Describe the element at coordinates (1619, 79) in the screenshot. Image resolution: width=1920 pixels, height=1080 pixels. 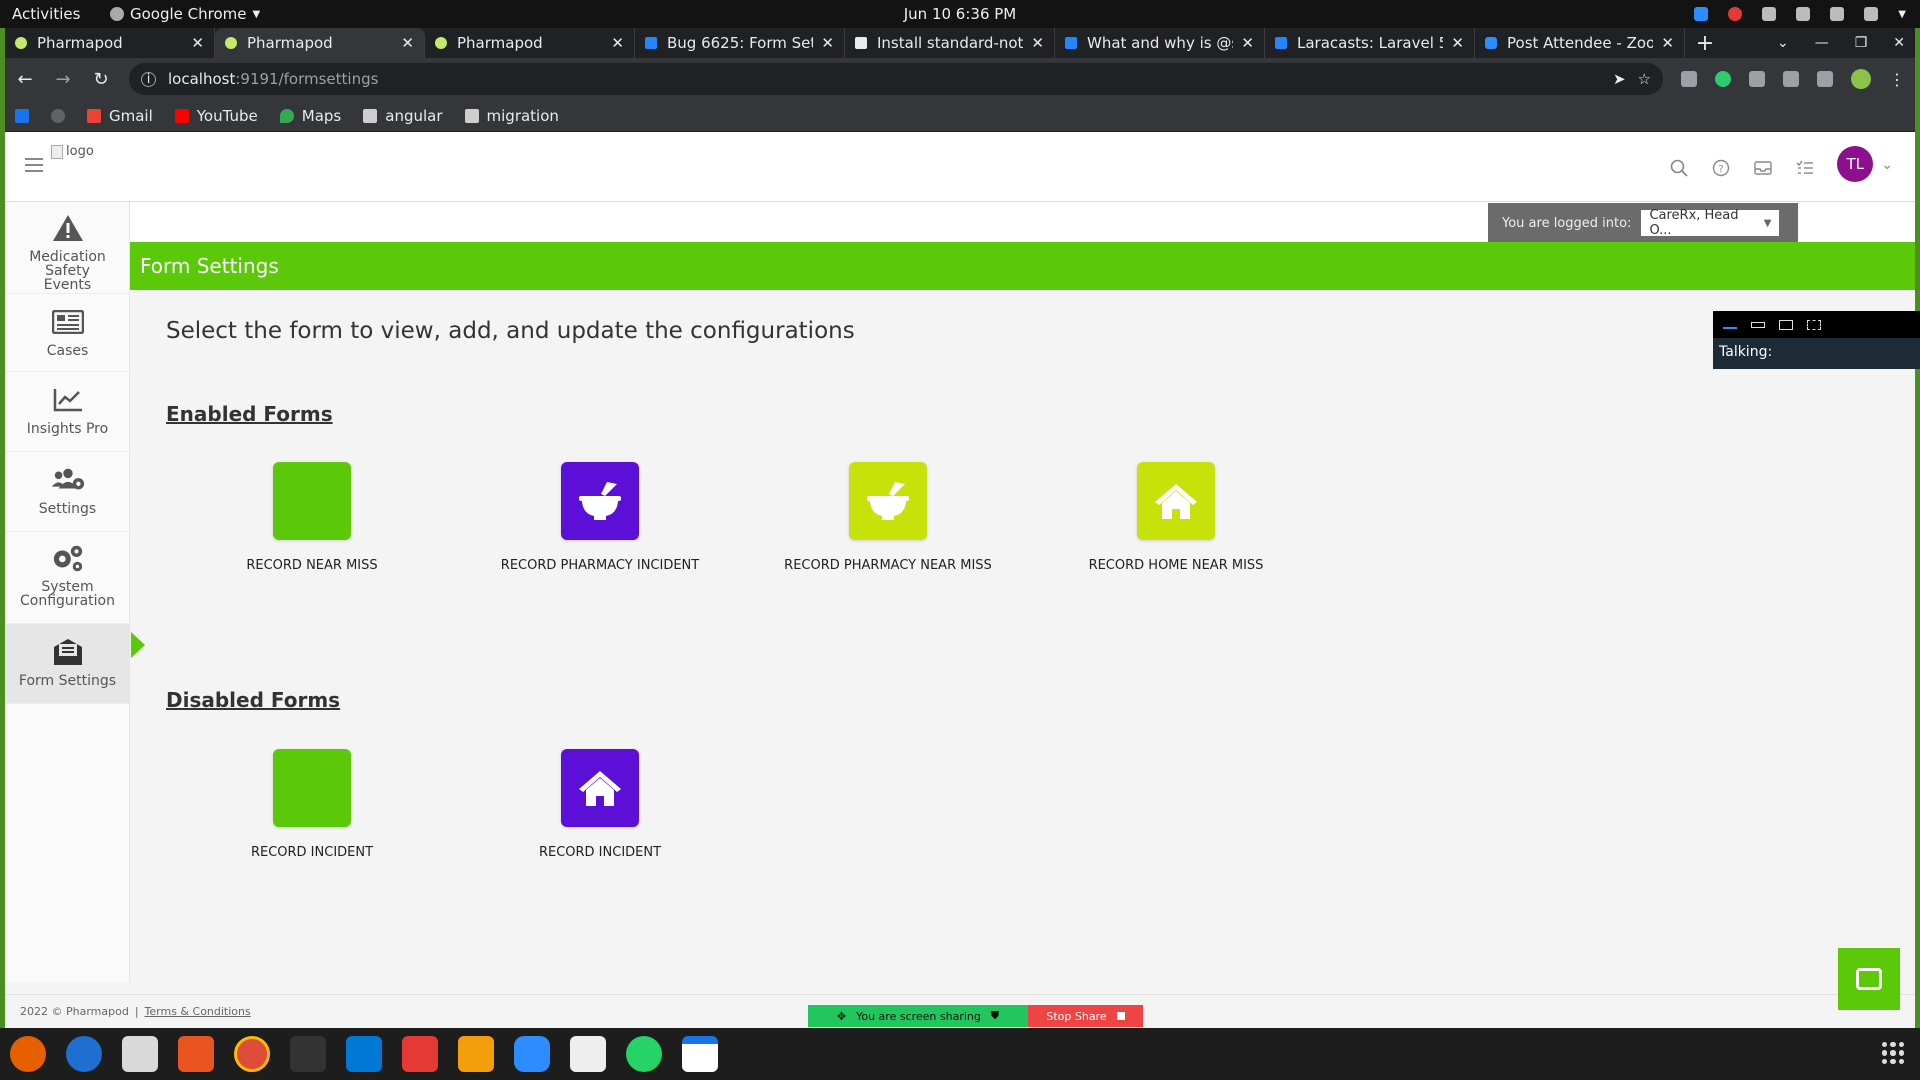
I see `send-icon: ➤` at that location.